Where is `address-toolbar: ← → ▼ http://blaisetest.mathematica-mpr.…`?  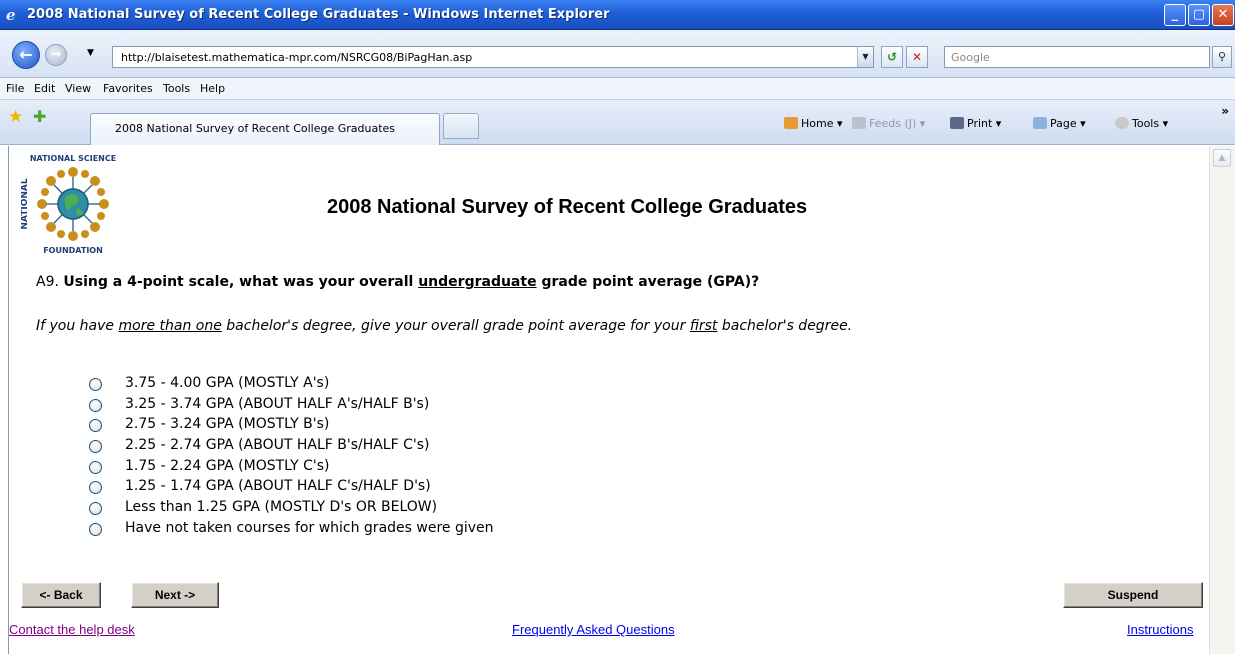
address-toolbar: ← → ▼ http://blaisetest.mathematica-mpr.… is located at coordinates (617, 54).